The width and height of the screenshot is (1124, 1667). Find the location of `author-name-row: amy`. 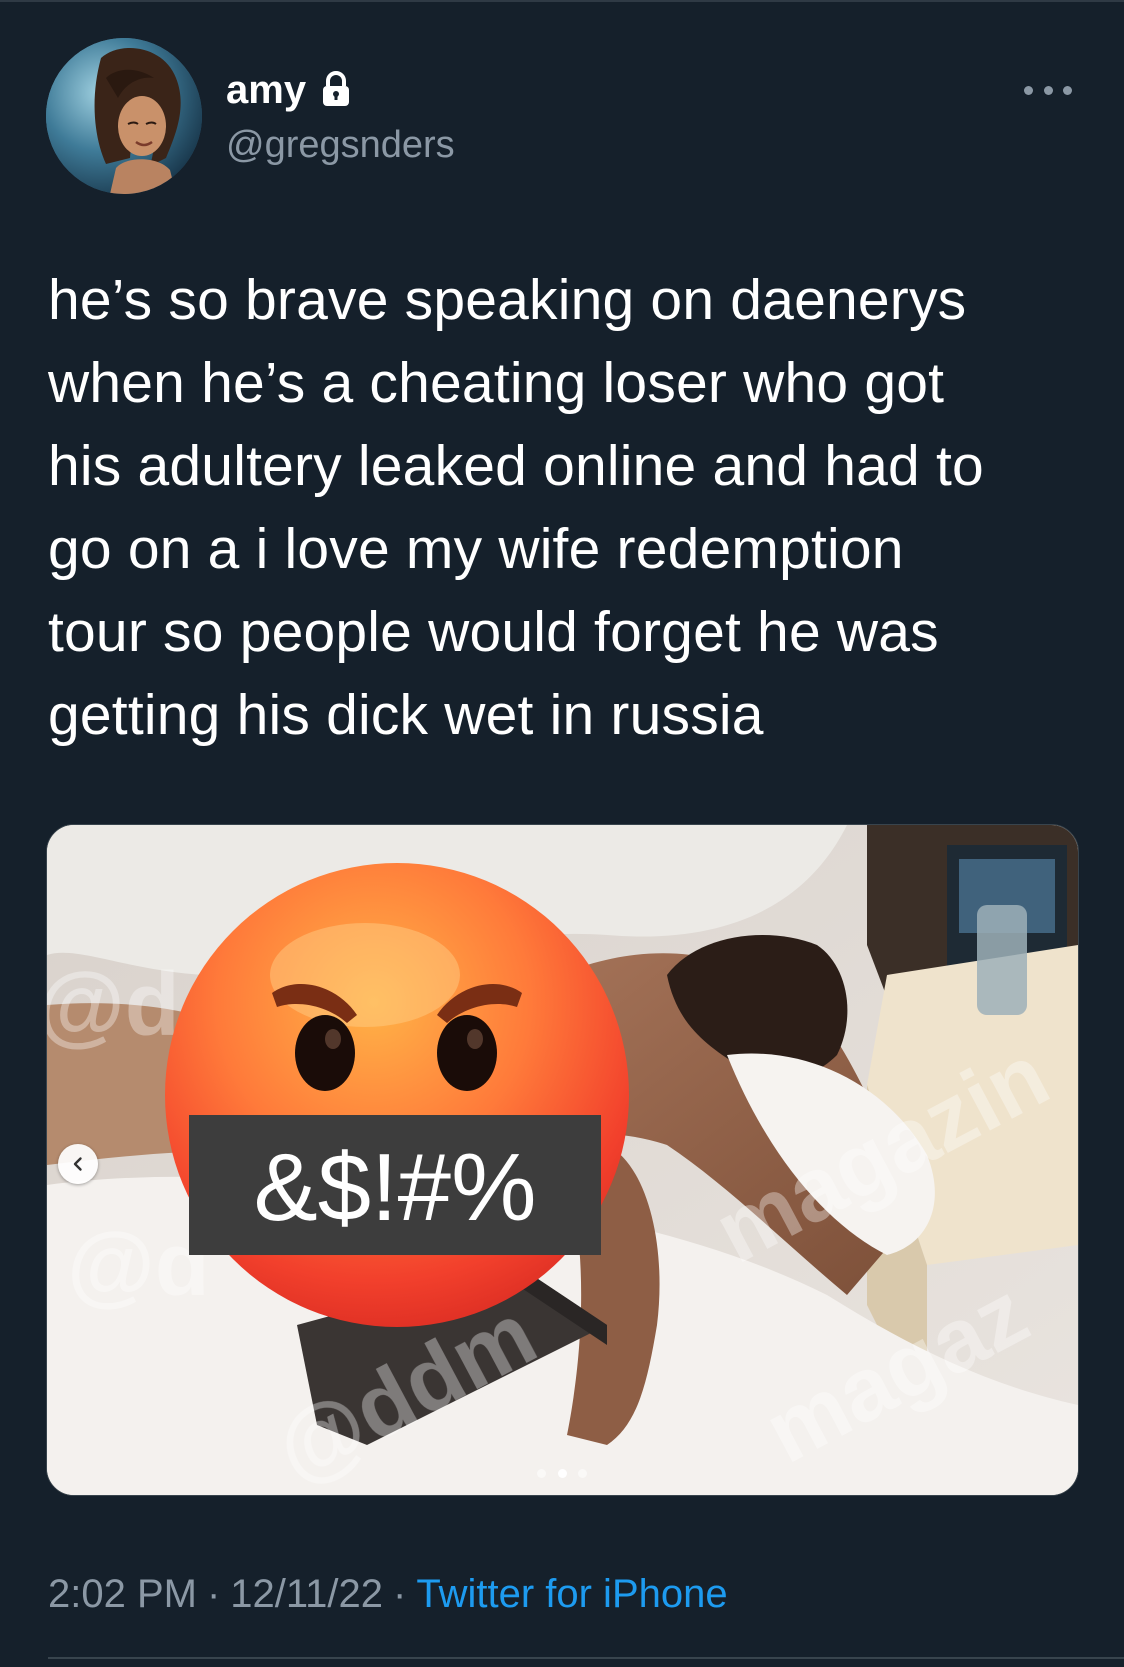

author-name-row: amy is located at coordinates (289, 90).